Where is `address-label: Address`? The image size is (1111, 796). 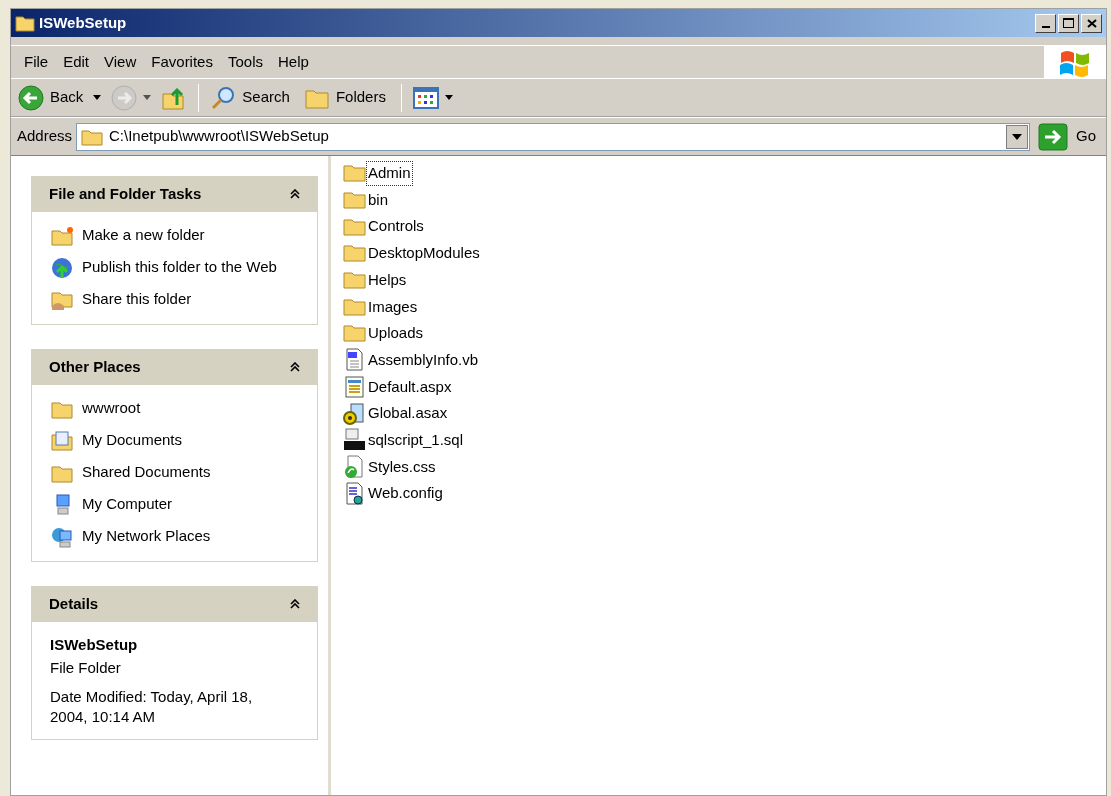 address-label: Address is located at coordinates (45, 136).